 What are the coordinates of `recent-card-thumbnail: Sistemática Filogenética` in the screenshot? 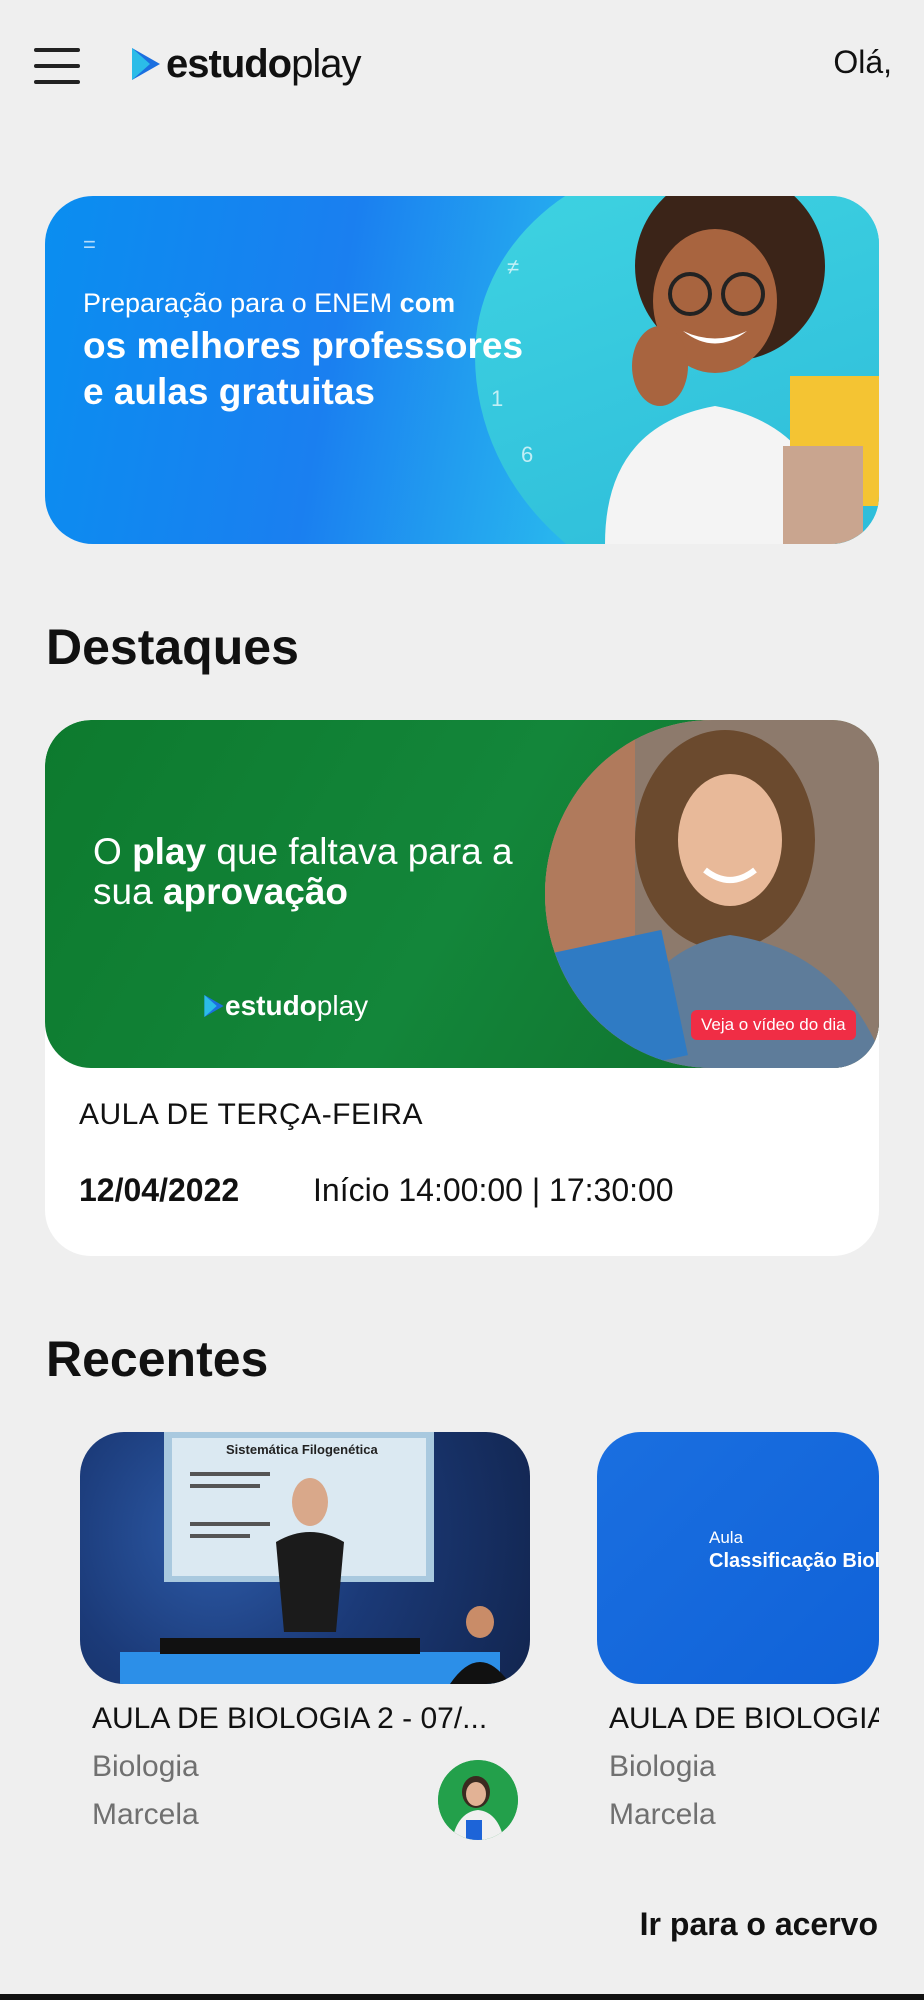 It's located at (305, 1558).